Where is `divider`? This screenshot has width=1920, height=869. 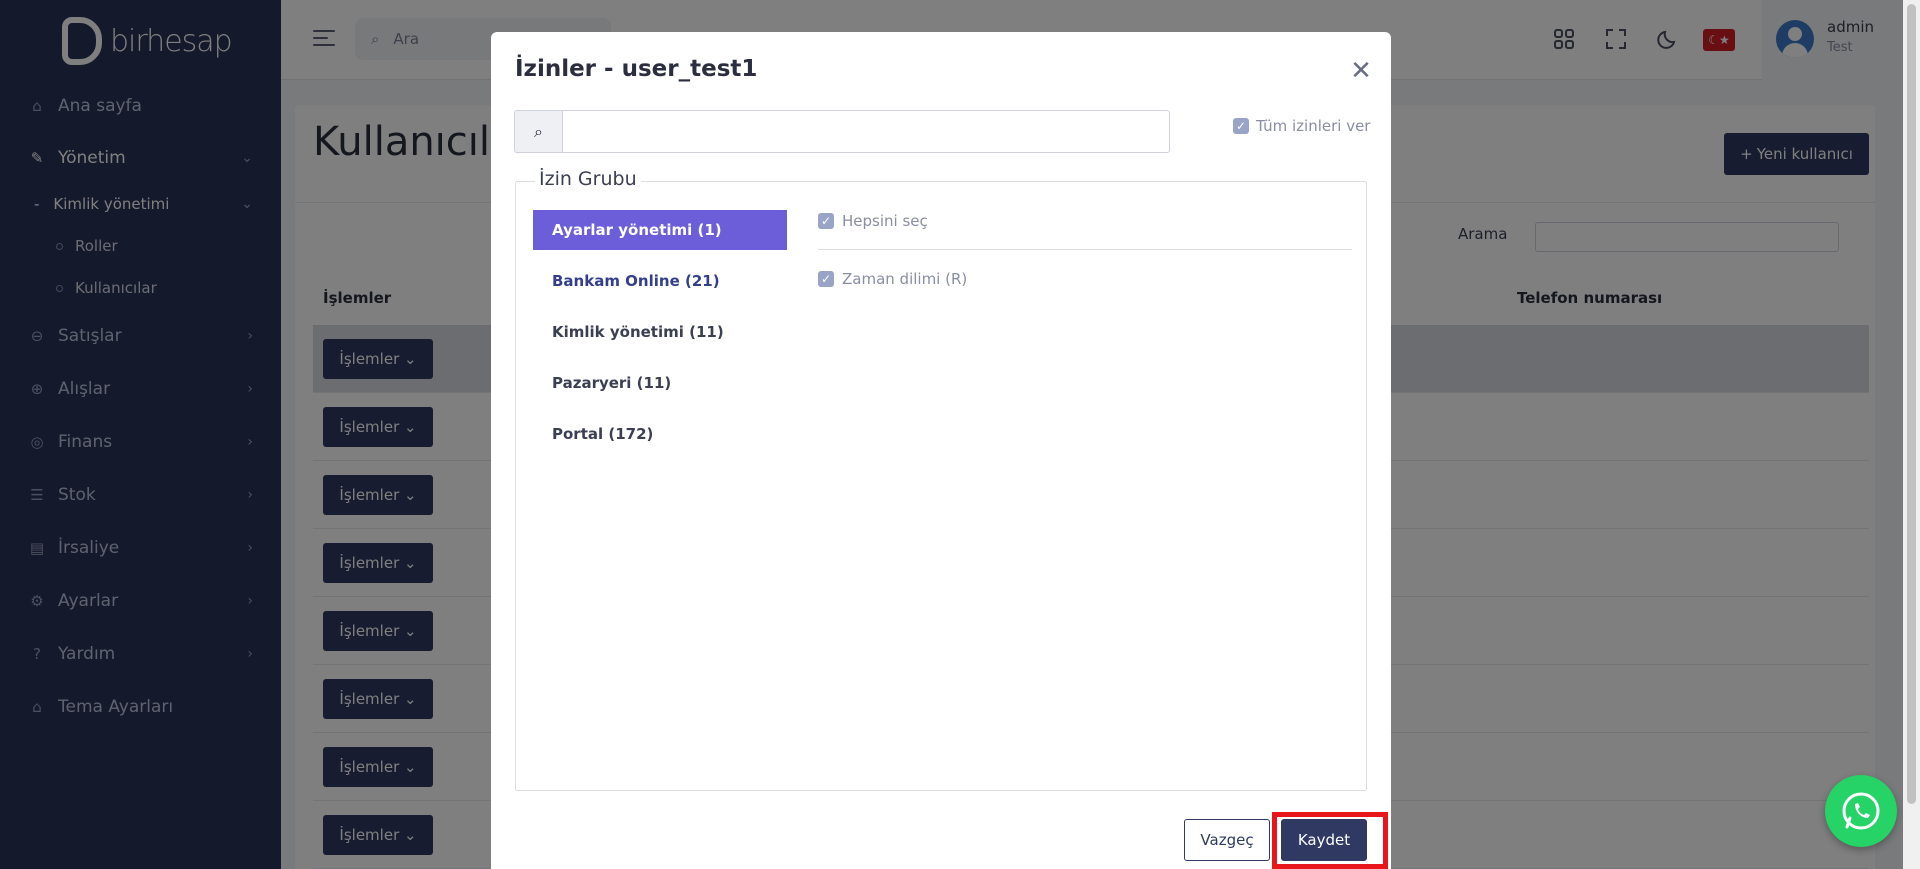 divider is located at coordinates (1085, 249).